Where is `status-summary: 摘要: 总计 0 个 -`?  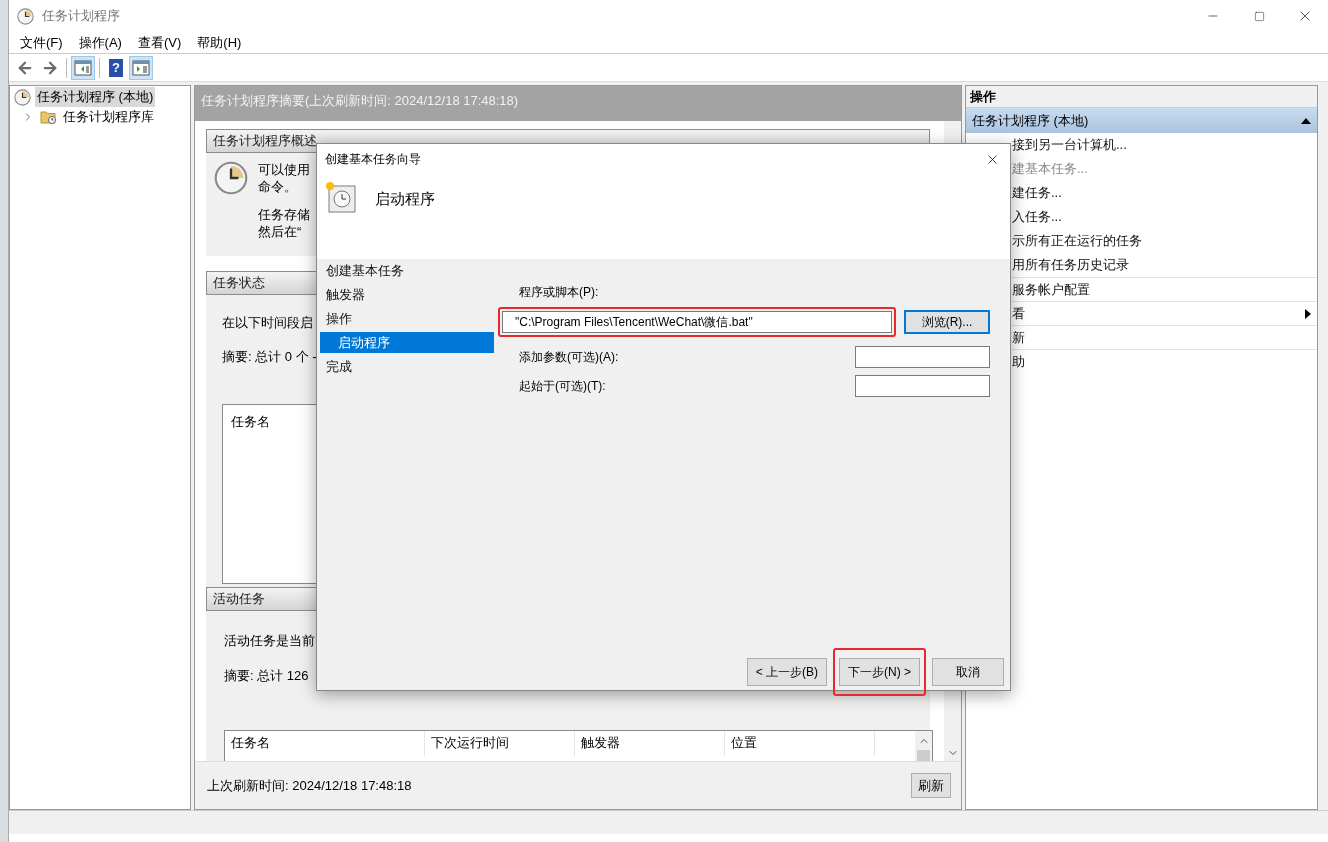
status-summary: 摘要: 总计 0 个 - is located at coordinates (269, 357).